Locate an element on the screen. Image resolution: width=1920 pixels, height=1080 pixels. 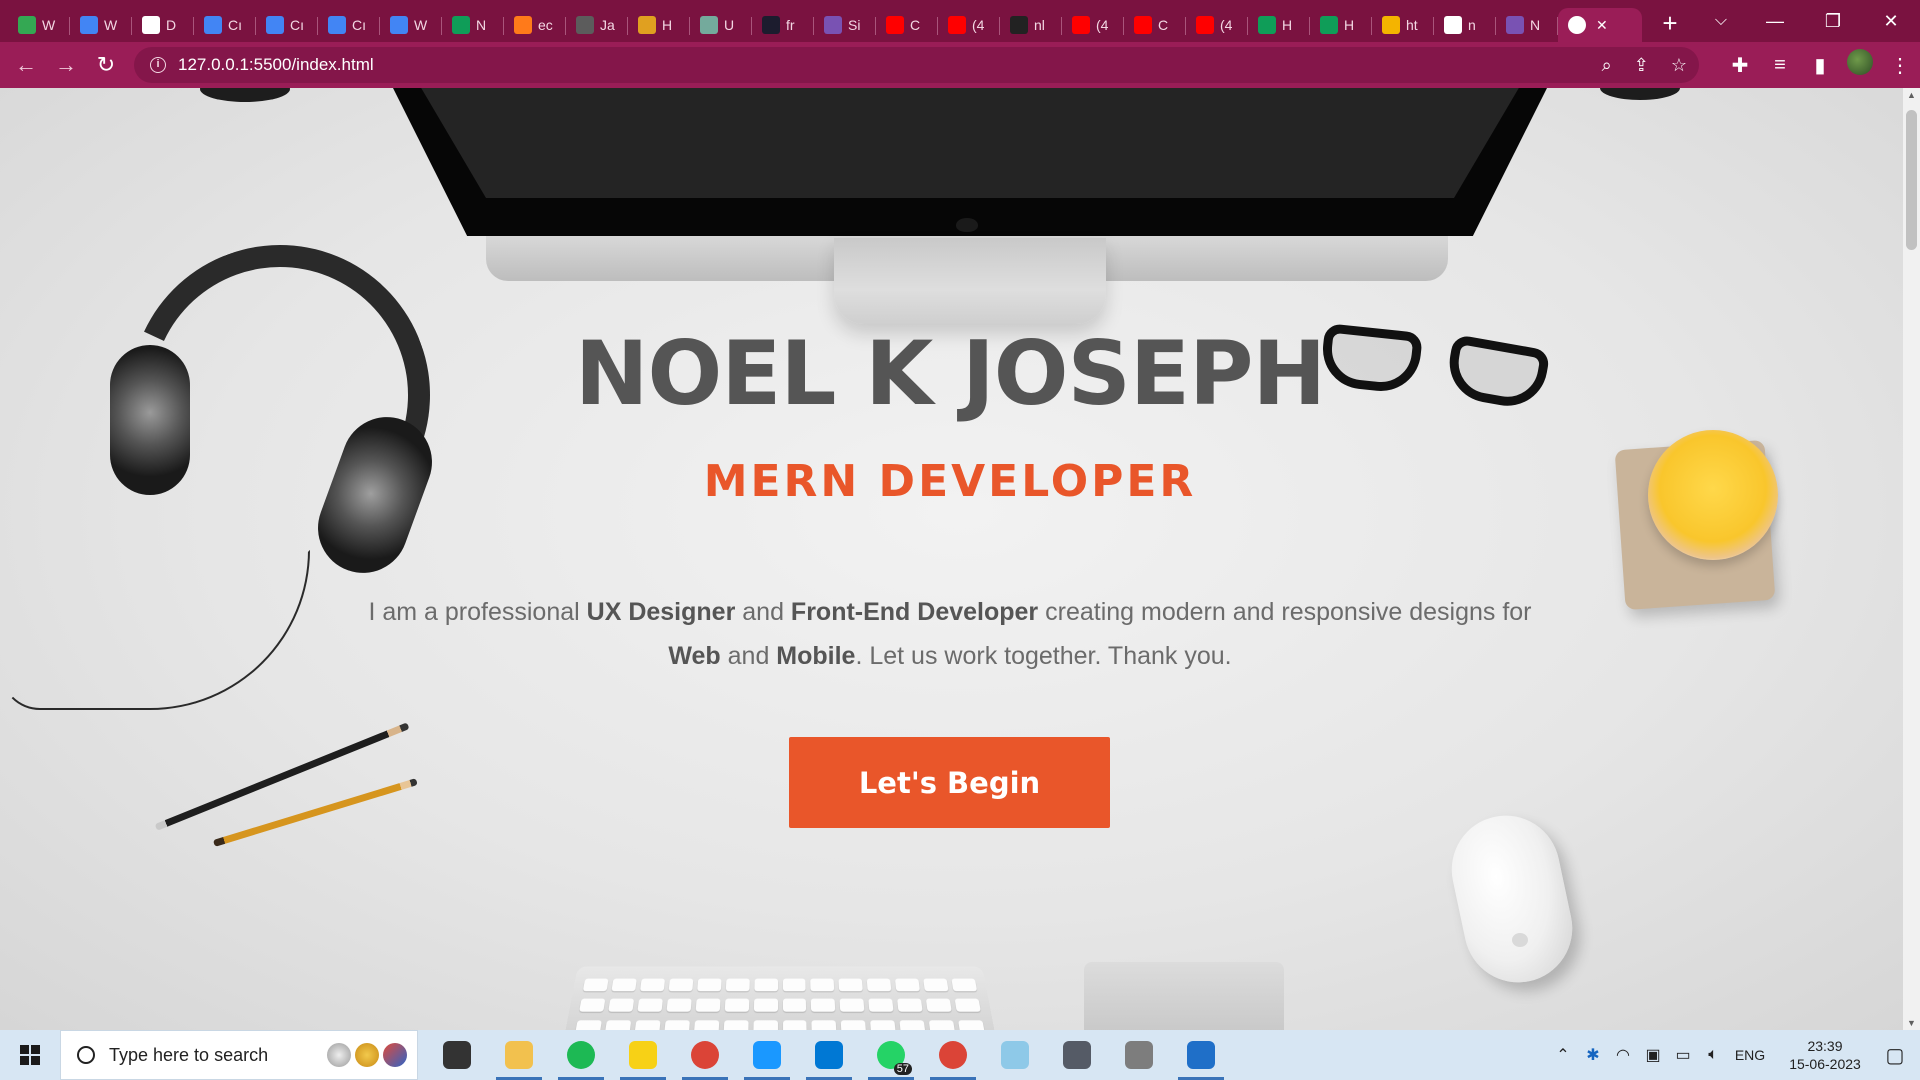
side-panel-icon: ▮ is located at coordinates (1820, 65).